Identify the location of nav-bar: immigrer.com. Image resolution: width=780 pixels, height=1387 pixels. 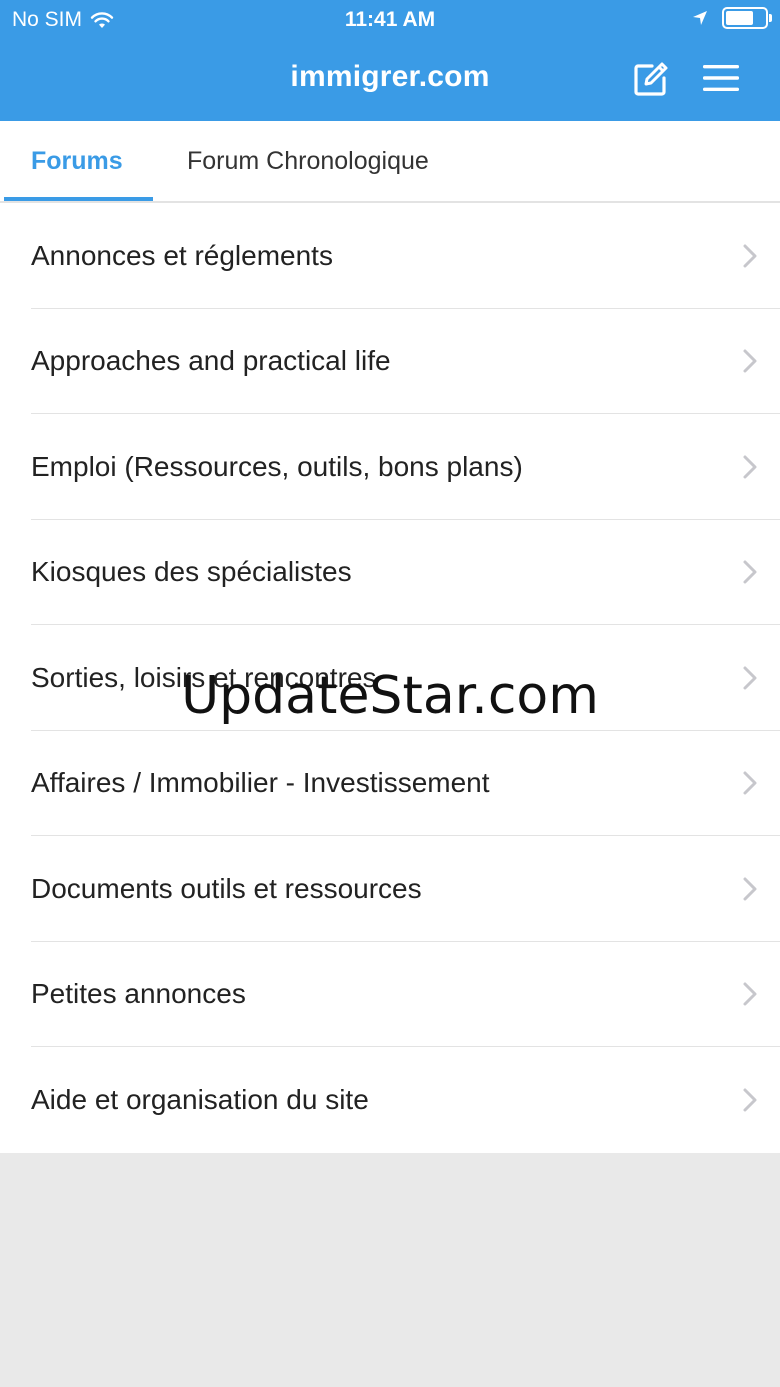
(390, 80).